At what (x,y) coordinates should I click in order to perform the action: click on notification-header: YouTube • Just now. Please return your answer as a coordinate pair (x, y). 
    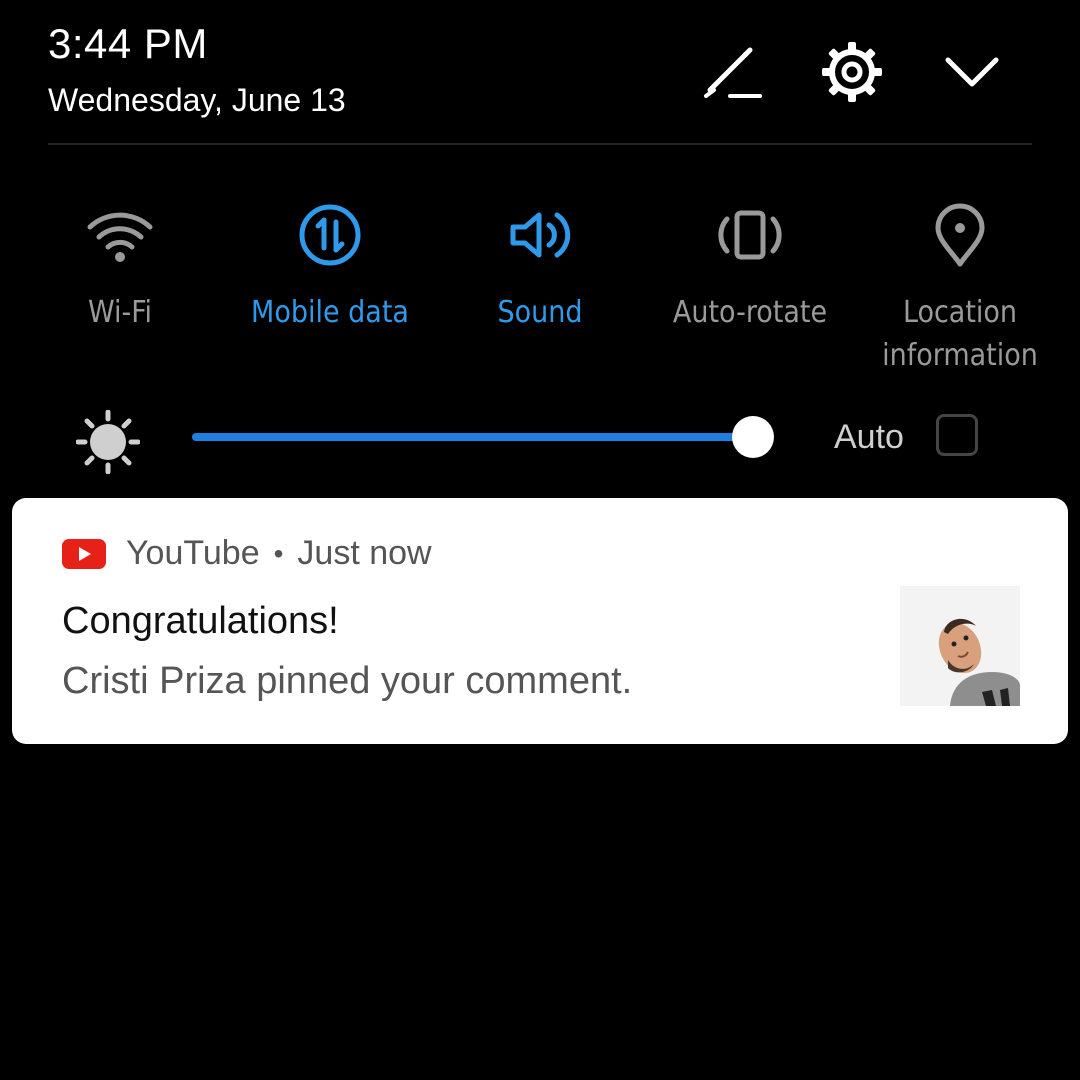
    Looking at the image, I should click on (247, 553).